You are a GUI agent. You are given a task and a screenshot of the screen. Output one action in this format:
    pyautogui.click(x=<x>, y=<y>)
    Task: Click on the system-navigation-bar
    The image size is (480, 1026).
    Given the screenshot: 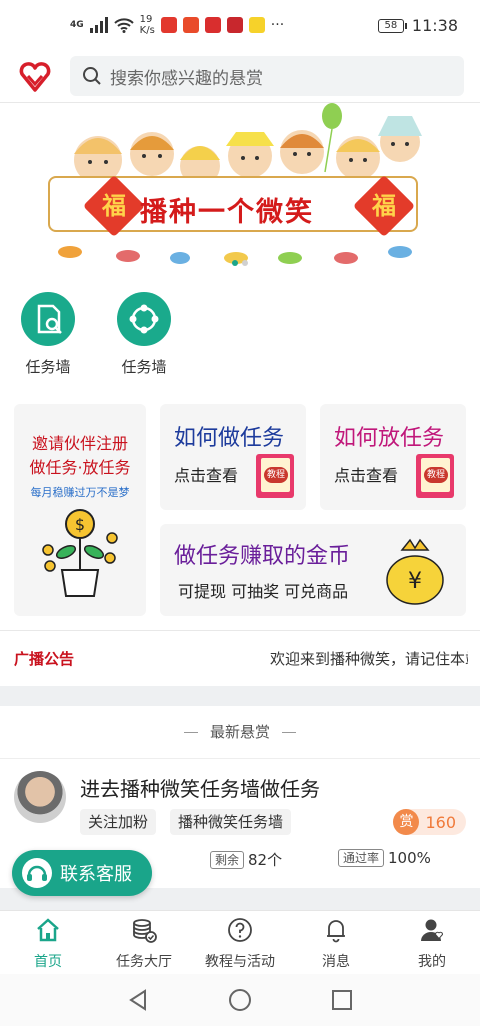 What is the action you would take?
    pyautogui.click(x=240, y=1000)
    